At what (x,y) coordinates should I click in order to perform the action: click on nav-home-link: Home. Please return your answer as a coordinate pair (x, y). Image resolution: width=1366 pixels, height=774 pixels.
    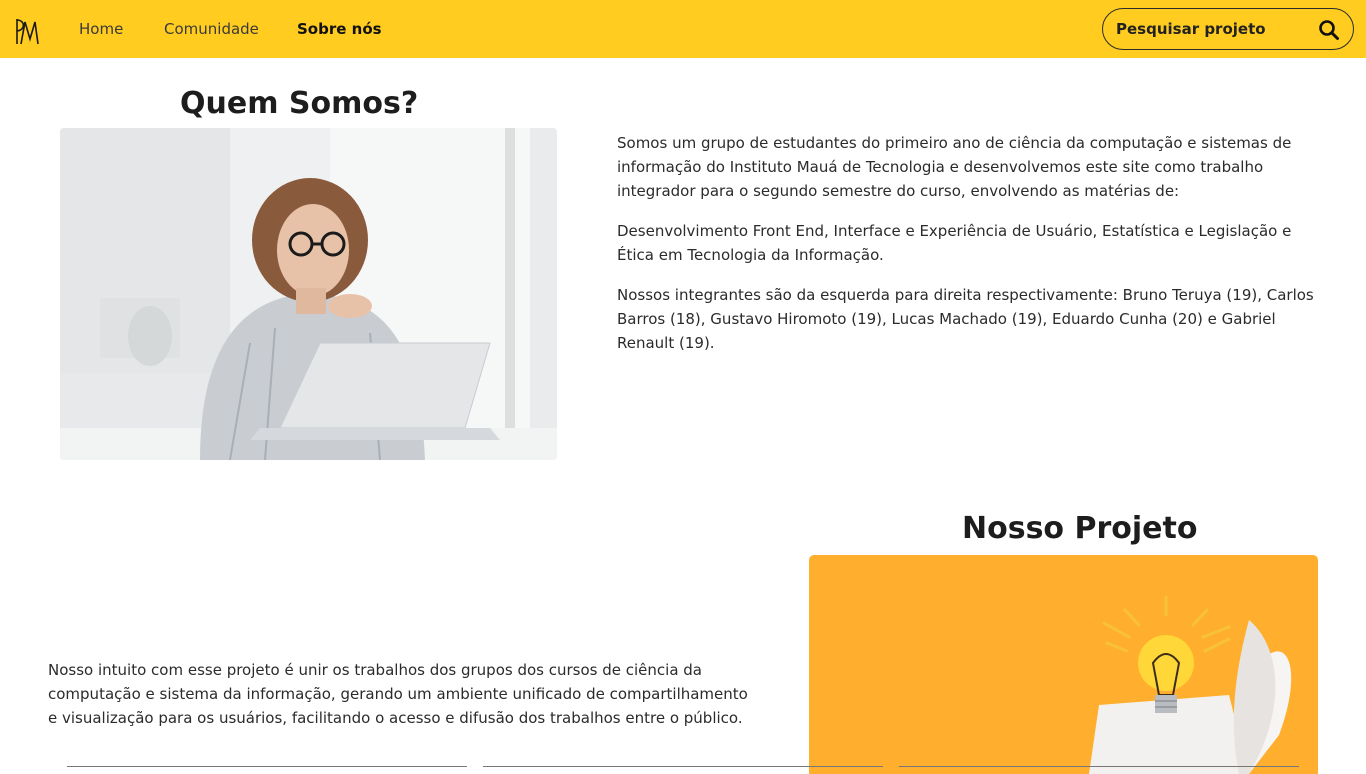
    Looking at the image, I should click on (101, 29).